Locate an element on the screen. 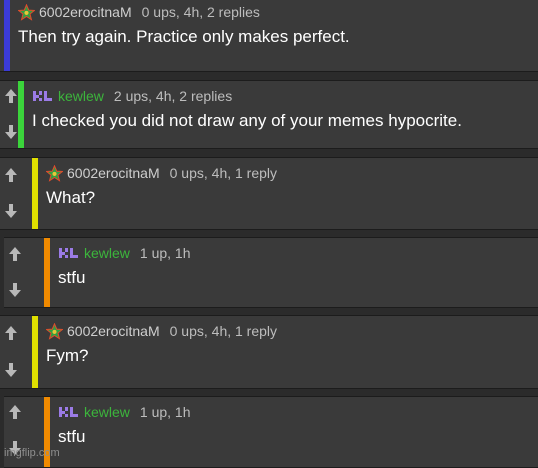 This screenshot has height=468, width=538. comment-text: Fym? is located at coordinates (67, 355).